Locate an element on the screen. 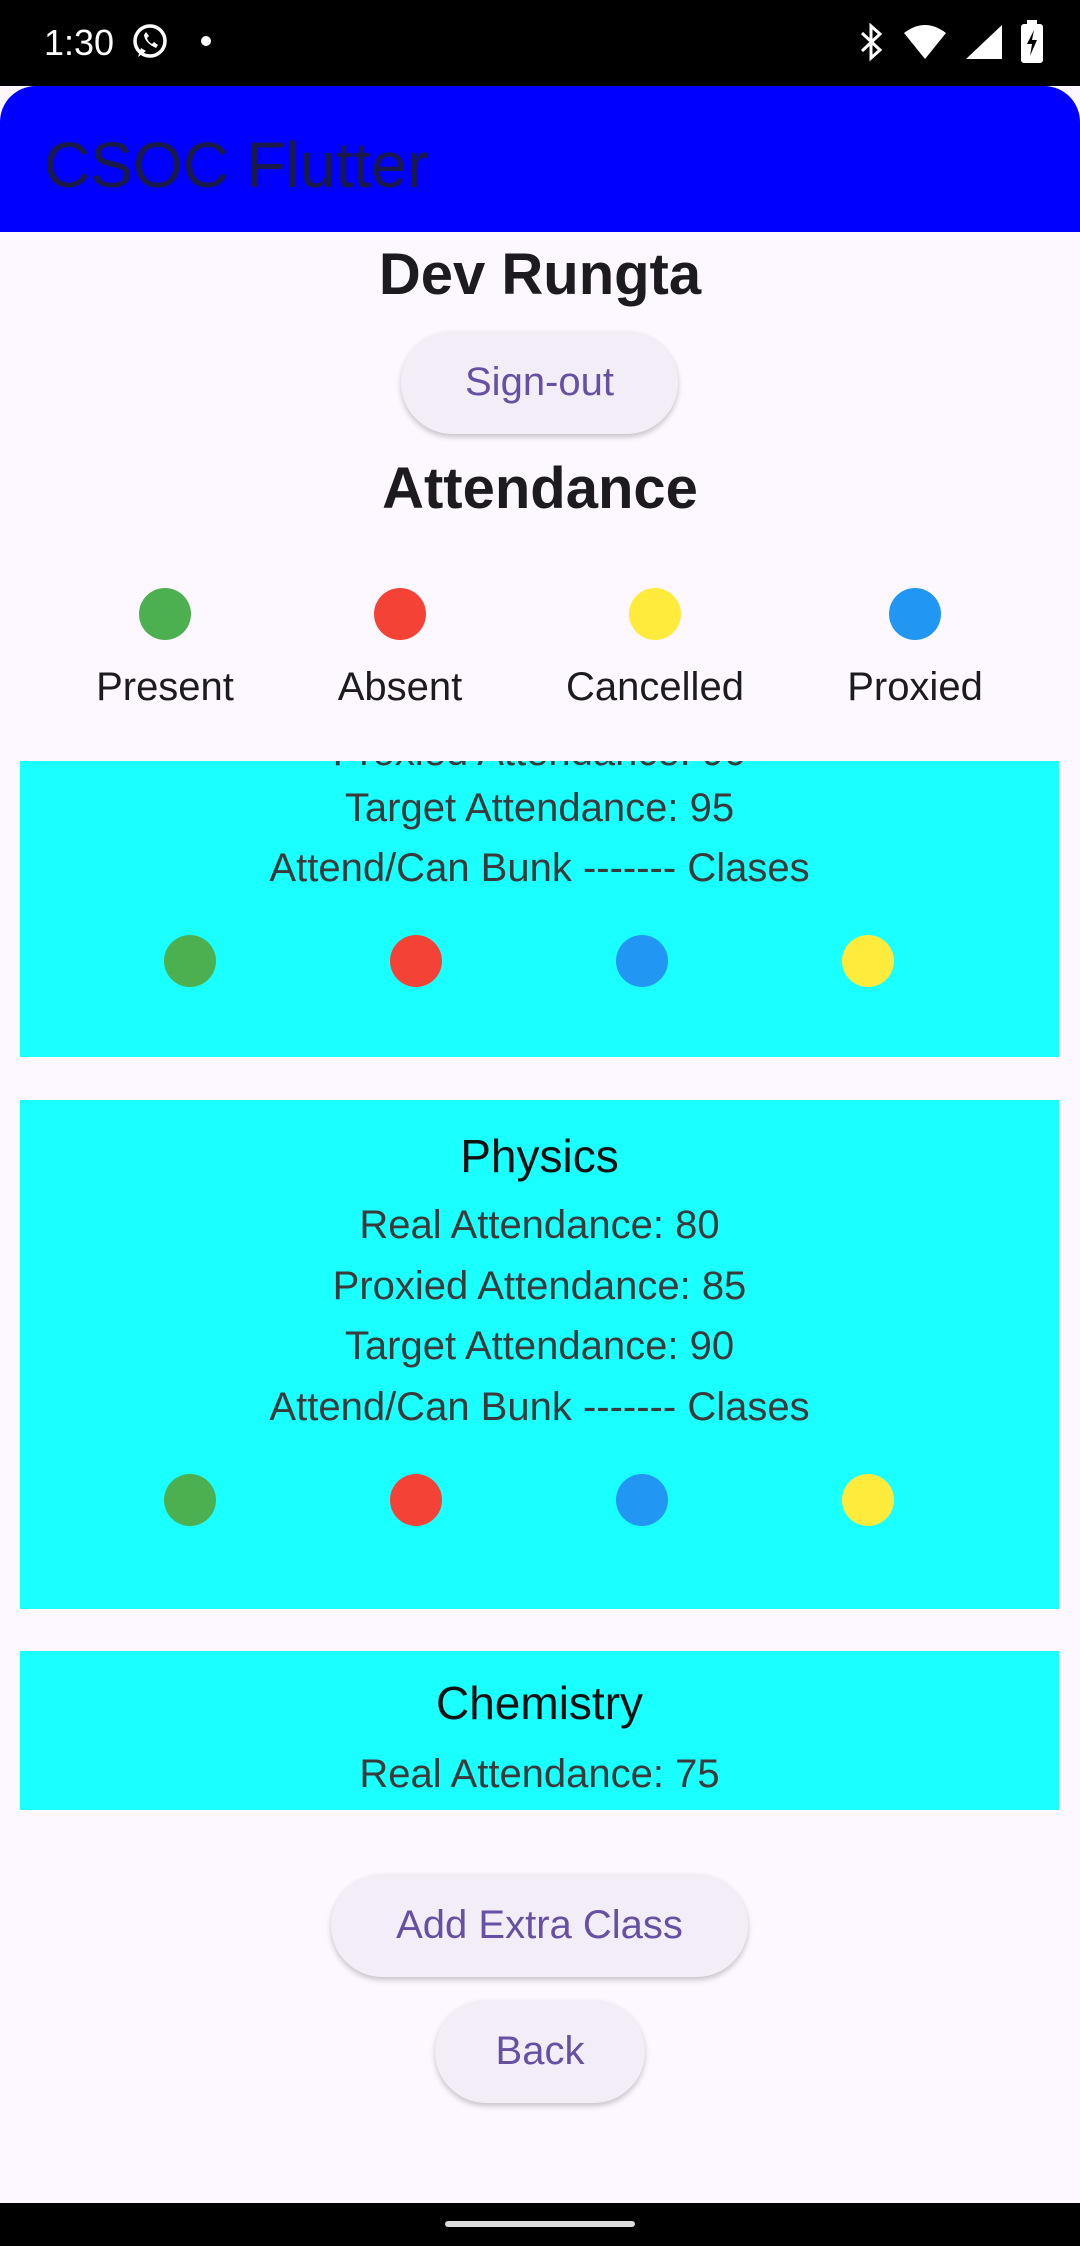 This screenshot has width=1080, height=2246. legend-cancelled: Cancelled is located at coordinates (655, 650).